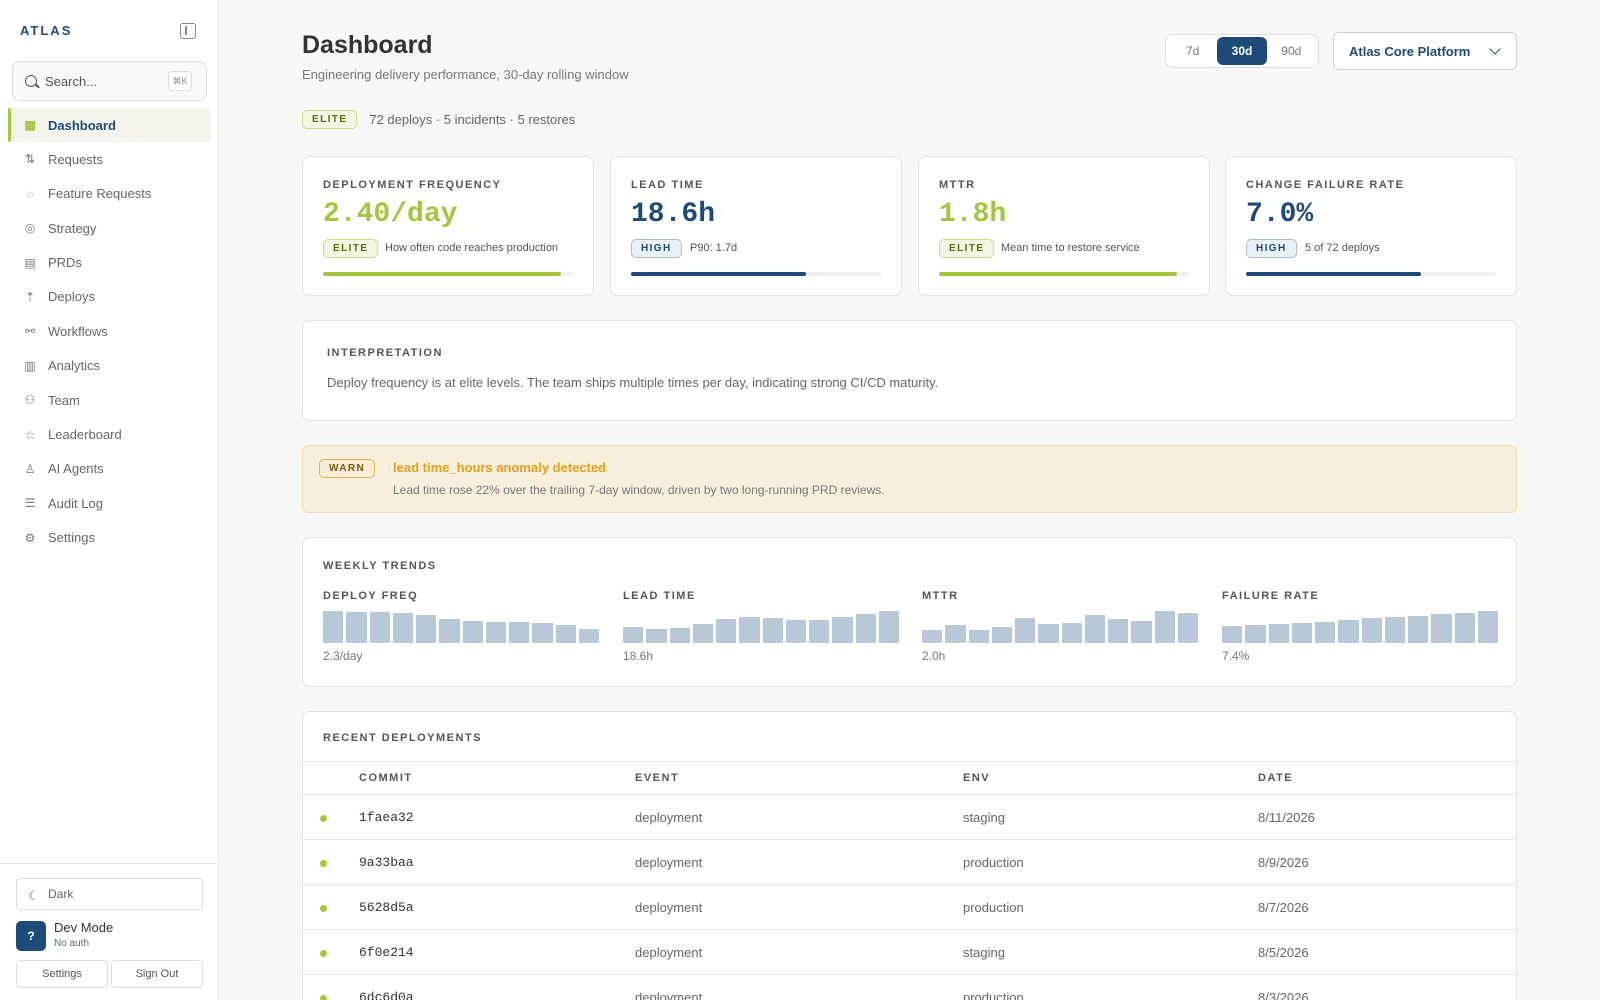 The height and width of the screenshot is (1000, 1600). I want to click on sidebar-item-label: AI Agents, so click(76, 469).